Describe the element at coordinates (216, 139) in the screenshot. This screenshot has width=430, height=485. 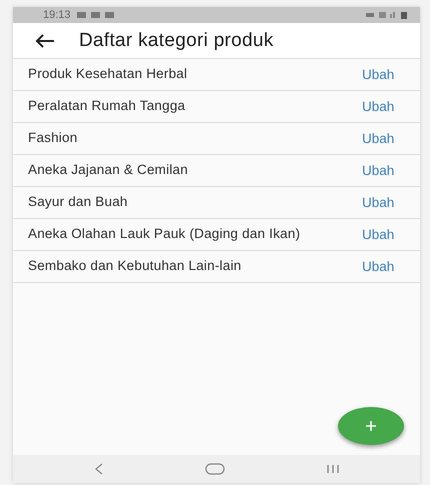
I see `category-row: Fashion Ubah` at that location.